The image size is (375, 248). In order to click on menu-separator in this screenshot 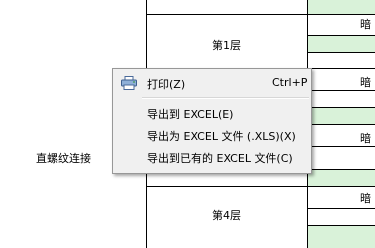, I will do `click(225, 98)`.